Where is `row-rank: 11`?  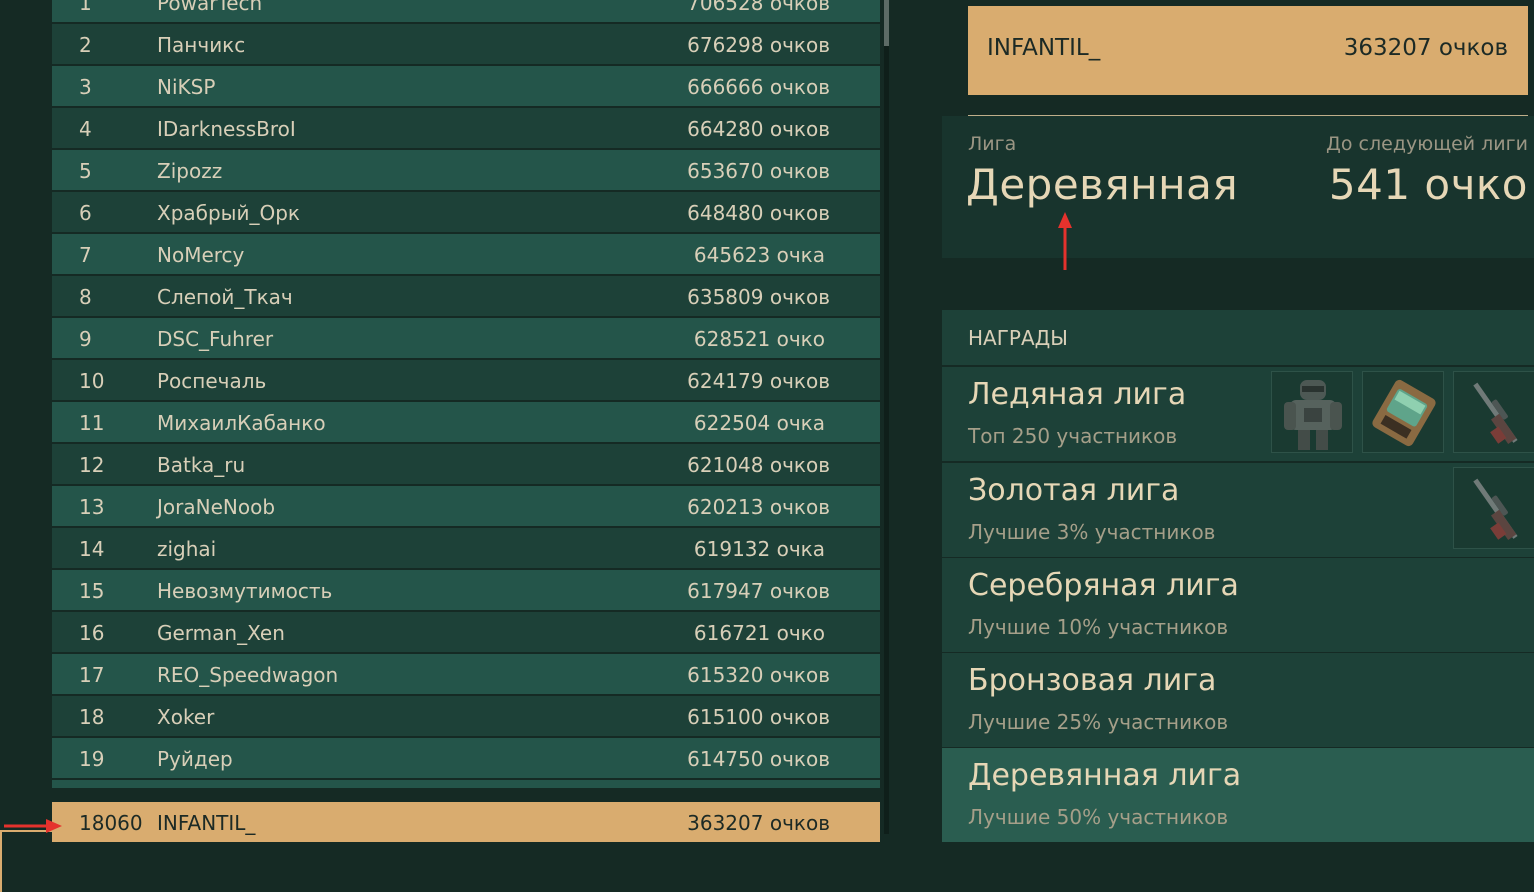 row-rank: 11 is located at coordinates (92, 423).